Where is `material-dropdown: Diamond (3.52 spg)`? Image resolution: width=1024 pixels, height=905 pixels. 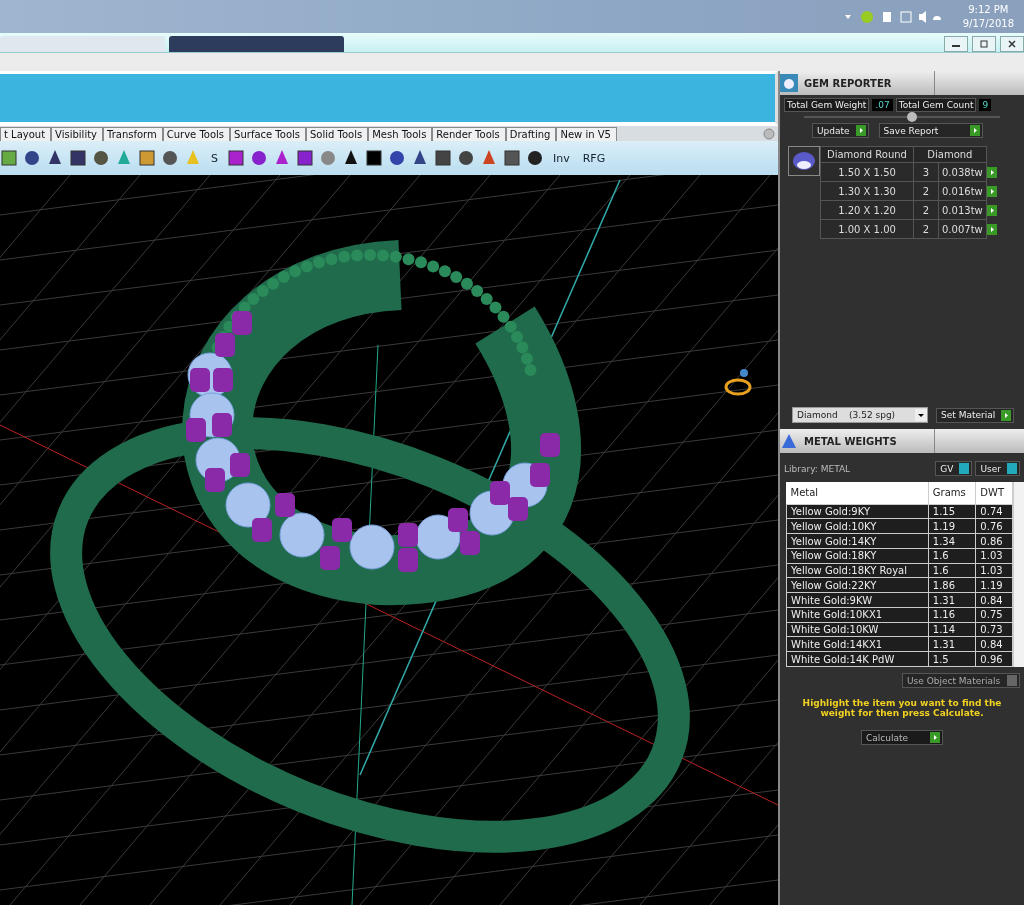
material-dropdown: Diamond (3.52 spg) is located at coordinates (860, 415).